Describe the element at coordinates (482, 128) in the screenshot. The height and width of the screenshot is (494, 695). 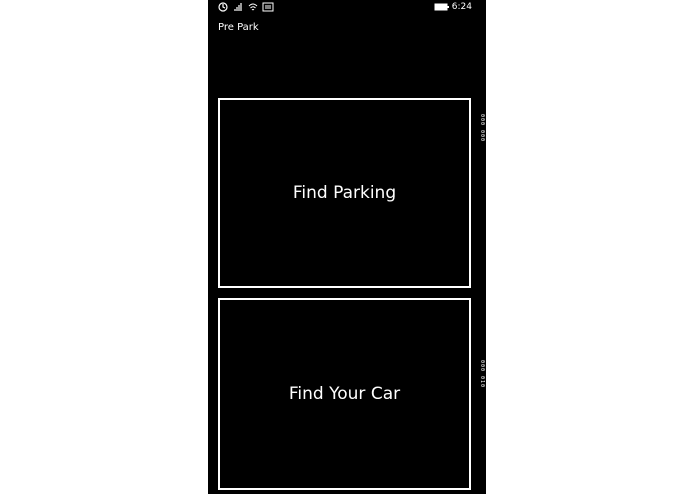
I see `edge-label-top: 000 000` at that location.